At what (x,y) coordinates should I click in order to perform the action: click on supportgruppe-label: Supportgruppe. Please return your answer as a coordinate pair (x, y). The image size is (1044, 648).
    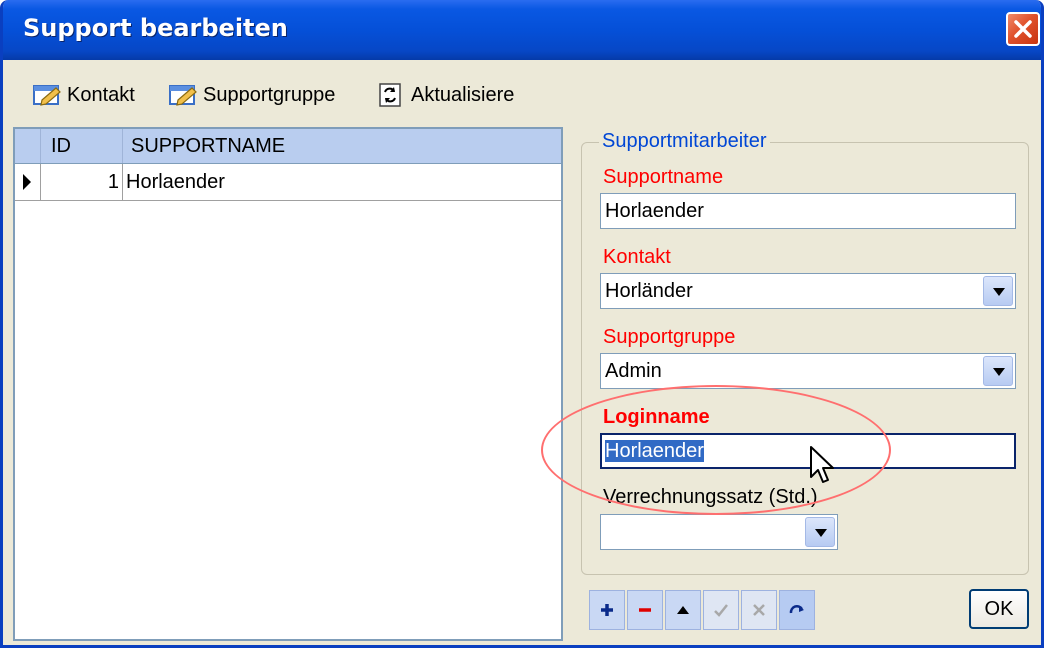
    Looking at the image, I should click on (669, 337).